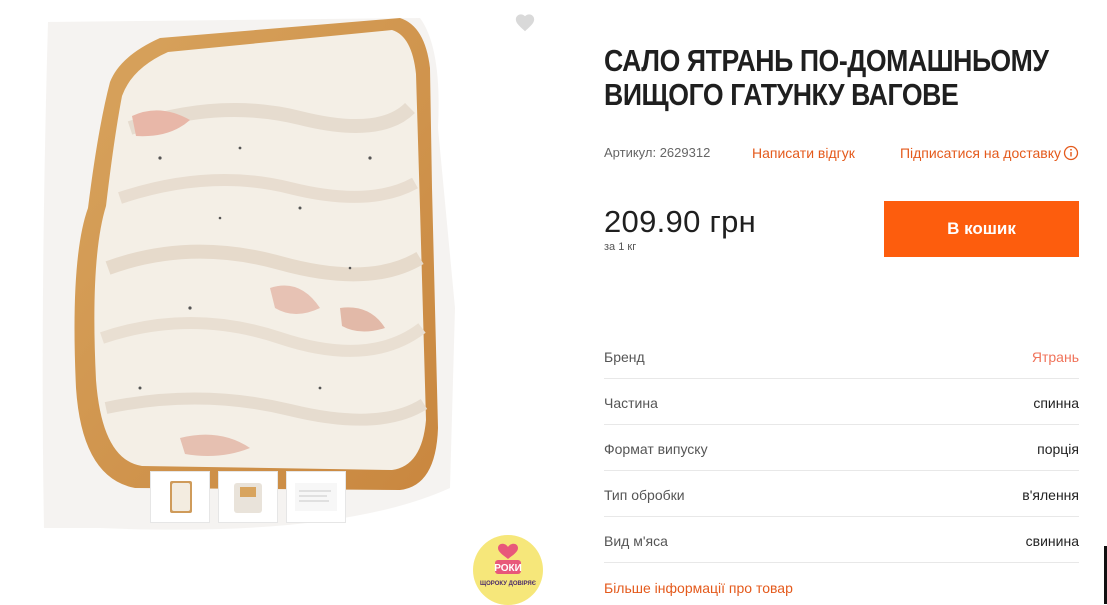 The height and width of the screenshot is (605, 1107). I want to click on spec-key: Тип обробки, so click(644, 495).